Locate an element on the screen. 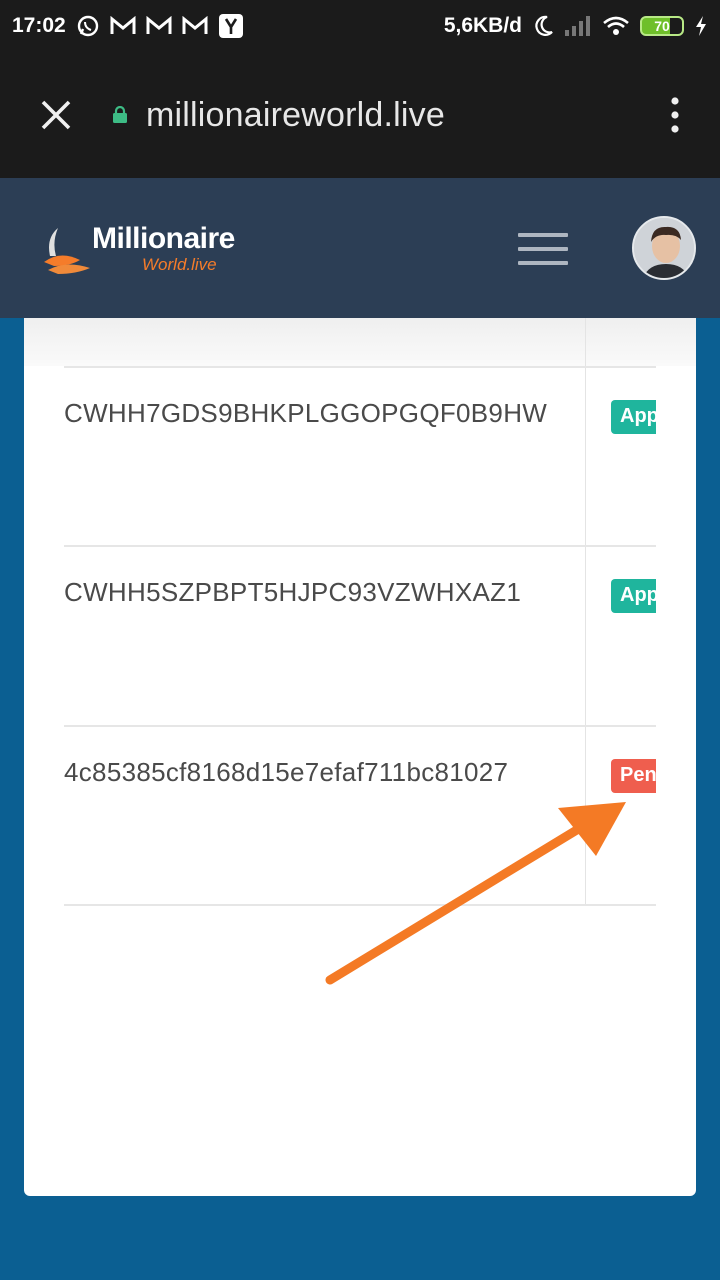 Image resolution: width=720 pixels, height=1280 pixels. whatsapp-icon is located at coordinates (88, 26).